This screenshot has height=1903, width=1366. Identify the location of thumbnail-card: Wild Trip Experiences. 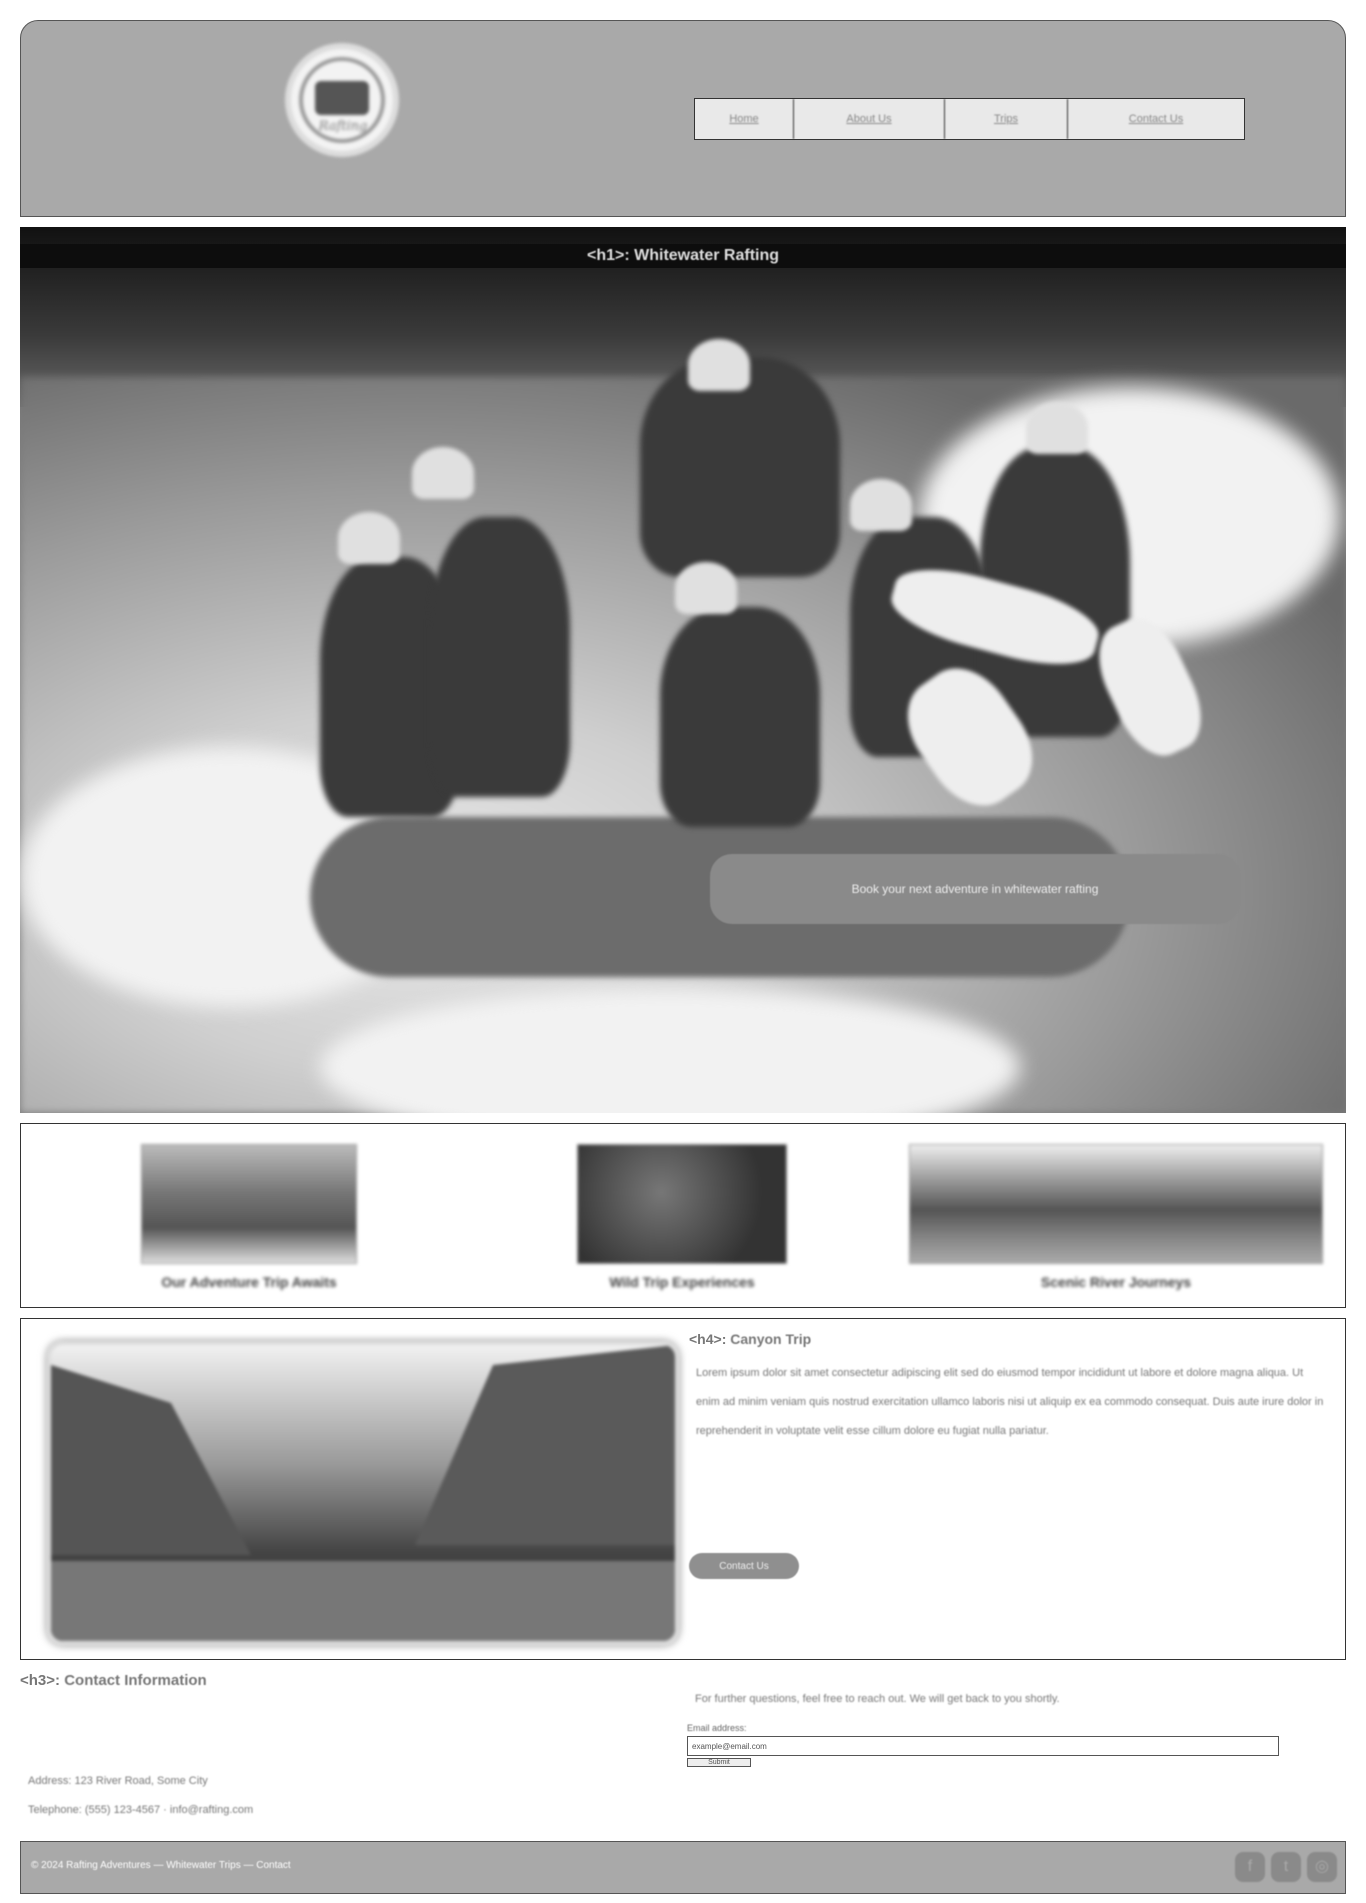
(682, 1217).